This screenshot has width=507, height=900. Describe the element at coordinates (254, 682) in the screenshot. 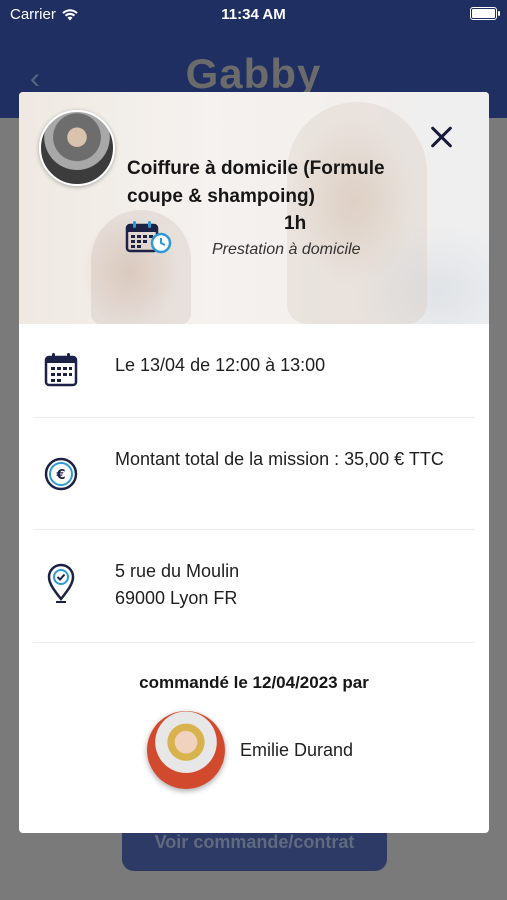

I see `ordered-by-label: commandé le 12/04/2023 par` at that location.